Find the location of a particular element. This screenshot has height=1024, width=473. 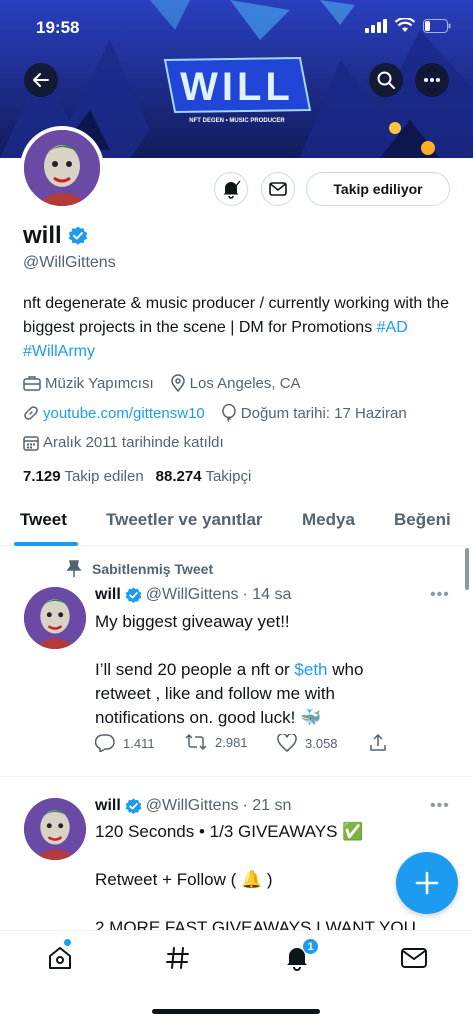

home-new-dot is located at coordinates (67, 942).